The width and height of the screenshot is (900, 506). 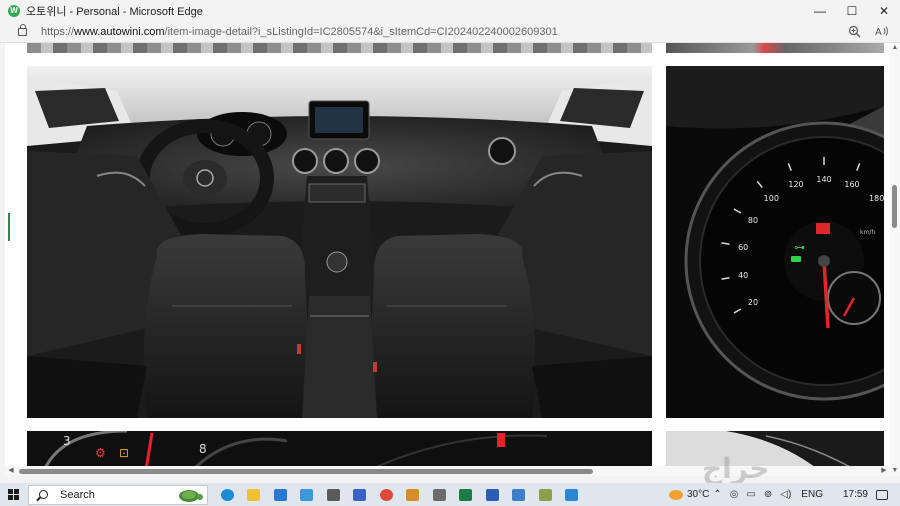 I want to click on speedometer-tick-180: 180, so click(x=876, y=198).